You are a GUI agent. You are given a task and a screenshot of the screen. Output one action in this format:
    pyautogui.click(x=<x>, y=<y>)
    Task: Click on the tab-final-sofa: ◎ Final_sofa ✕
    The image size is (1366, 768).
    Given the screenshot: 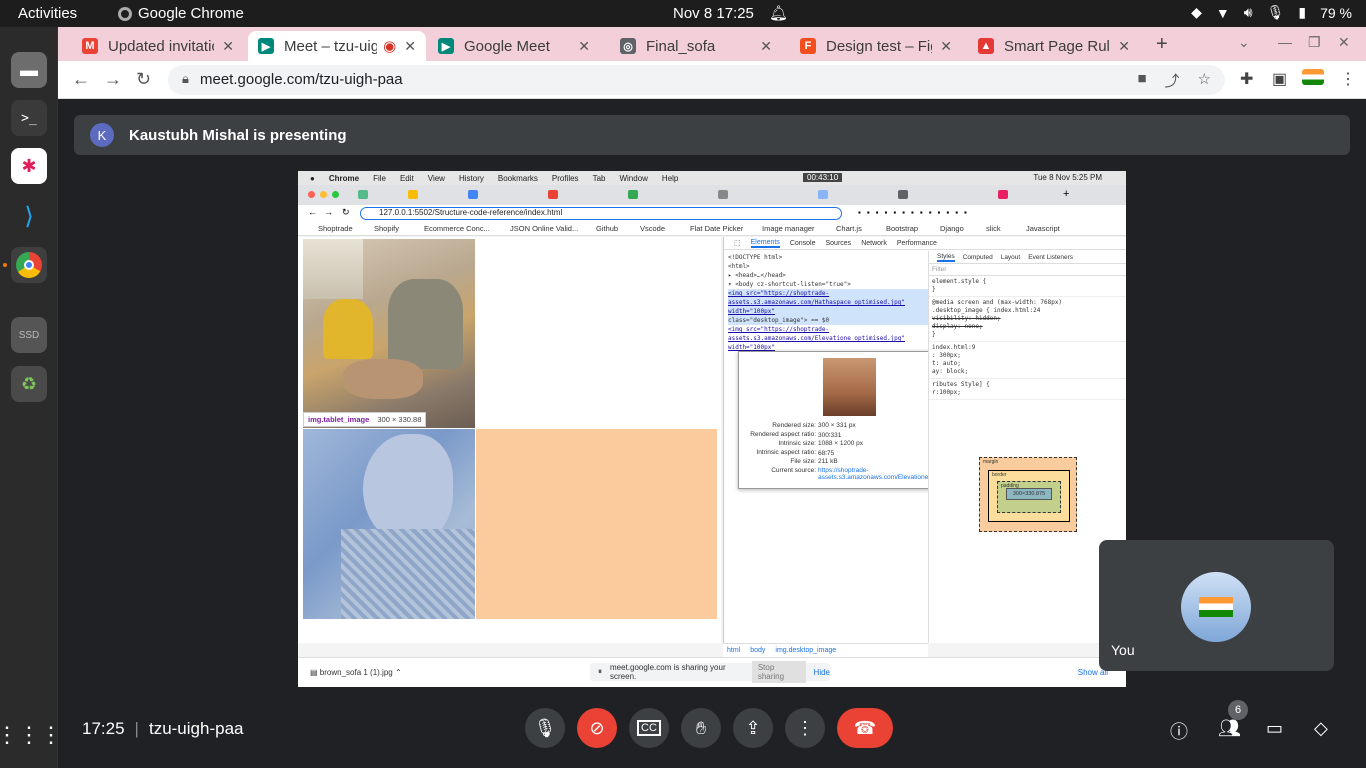 What is the action you would take?
    pyautogui.click(x=696, y=46)
    